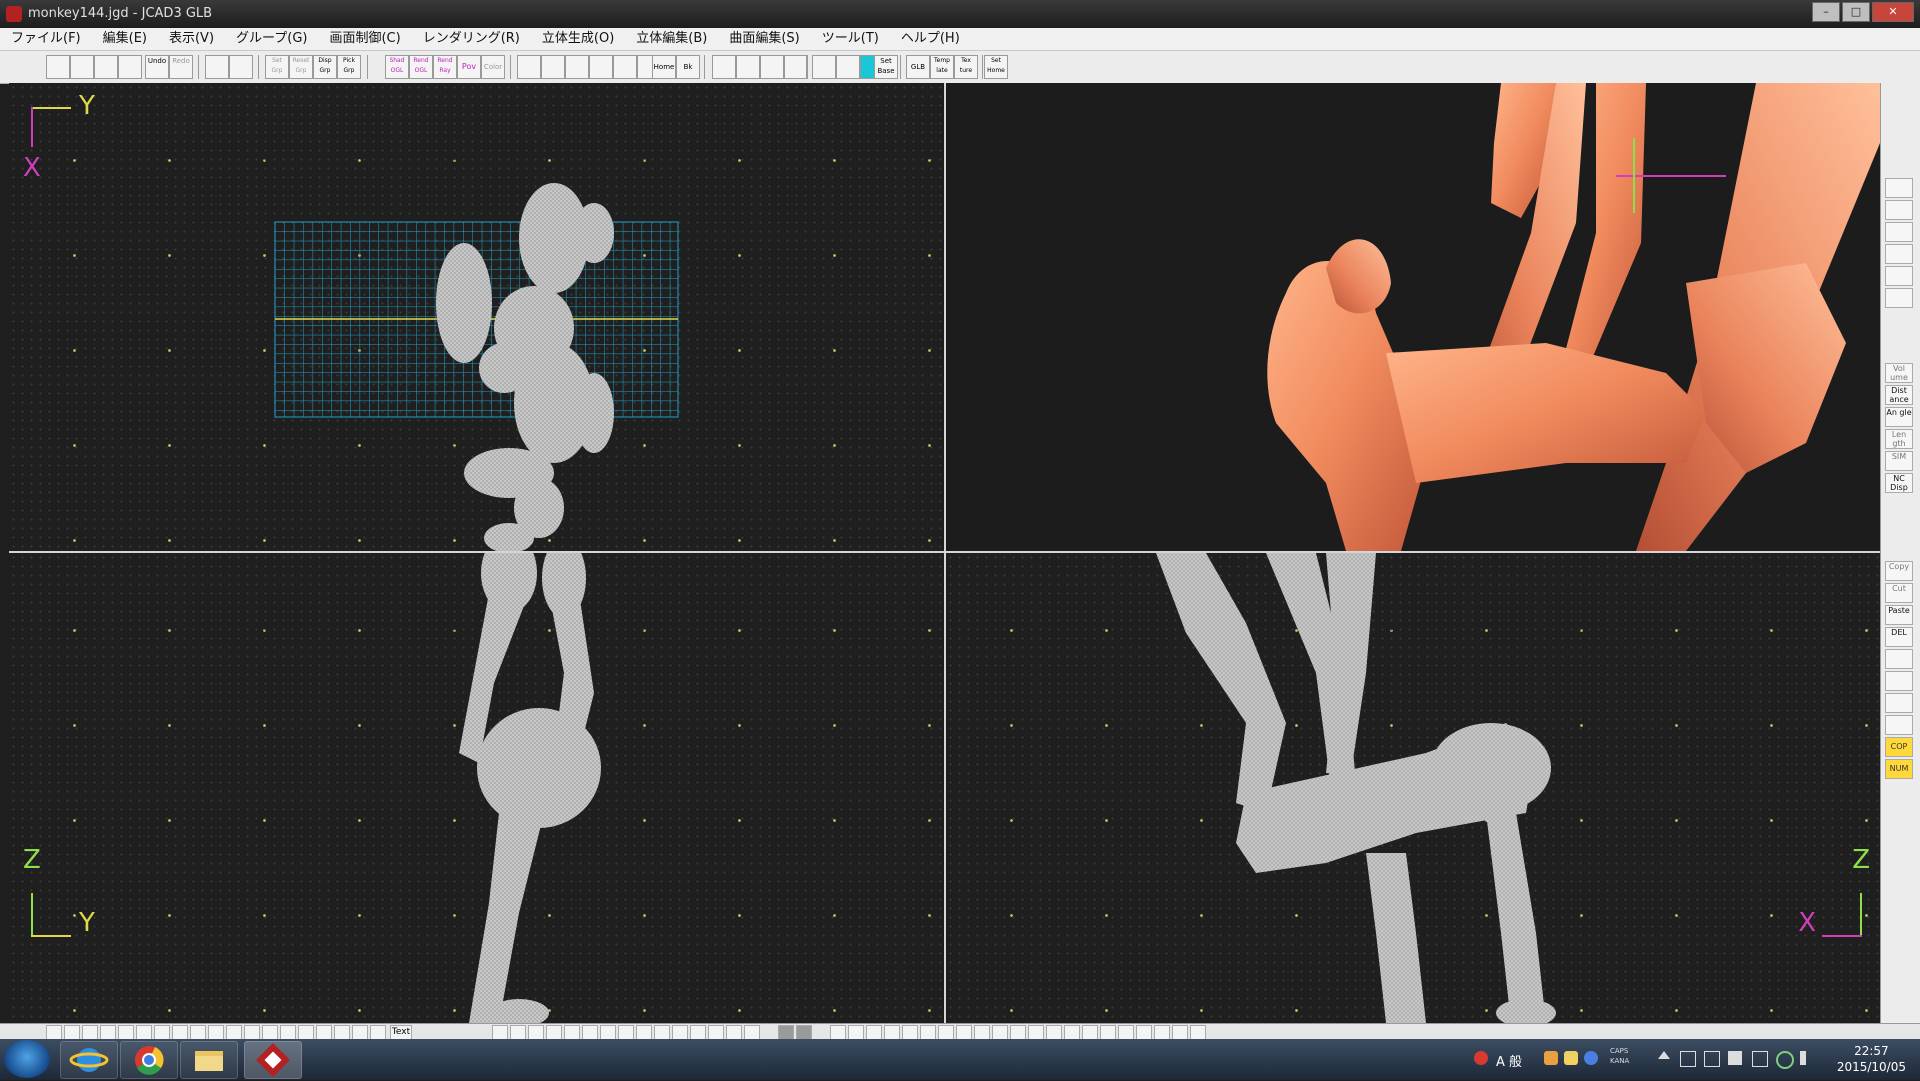 This screenshot has width=1920, height=1081. What do you see at coordinates (241, 67) in the screenshot?
I see `four-view-icon` at bounding box center [241, 67].